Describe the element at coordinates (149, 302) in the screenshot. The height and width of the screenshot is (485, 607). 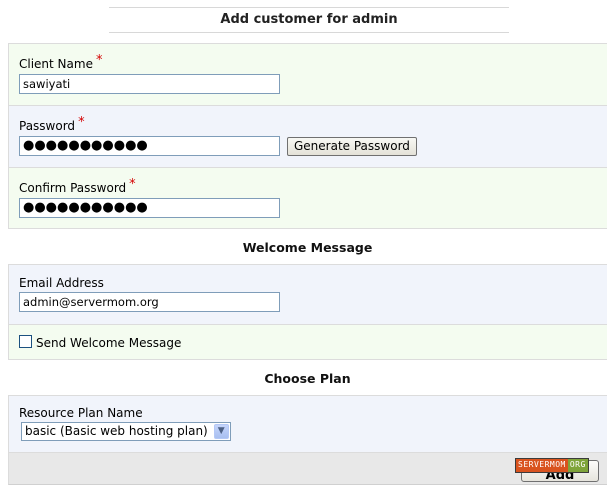
I see `email-input: admin@servermom.org` at that location.